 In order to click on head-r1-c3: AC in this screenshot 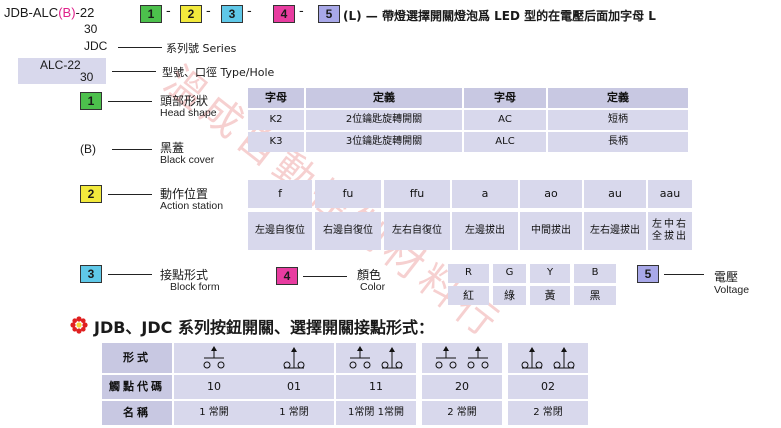, I will do `click(505, 120)`.